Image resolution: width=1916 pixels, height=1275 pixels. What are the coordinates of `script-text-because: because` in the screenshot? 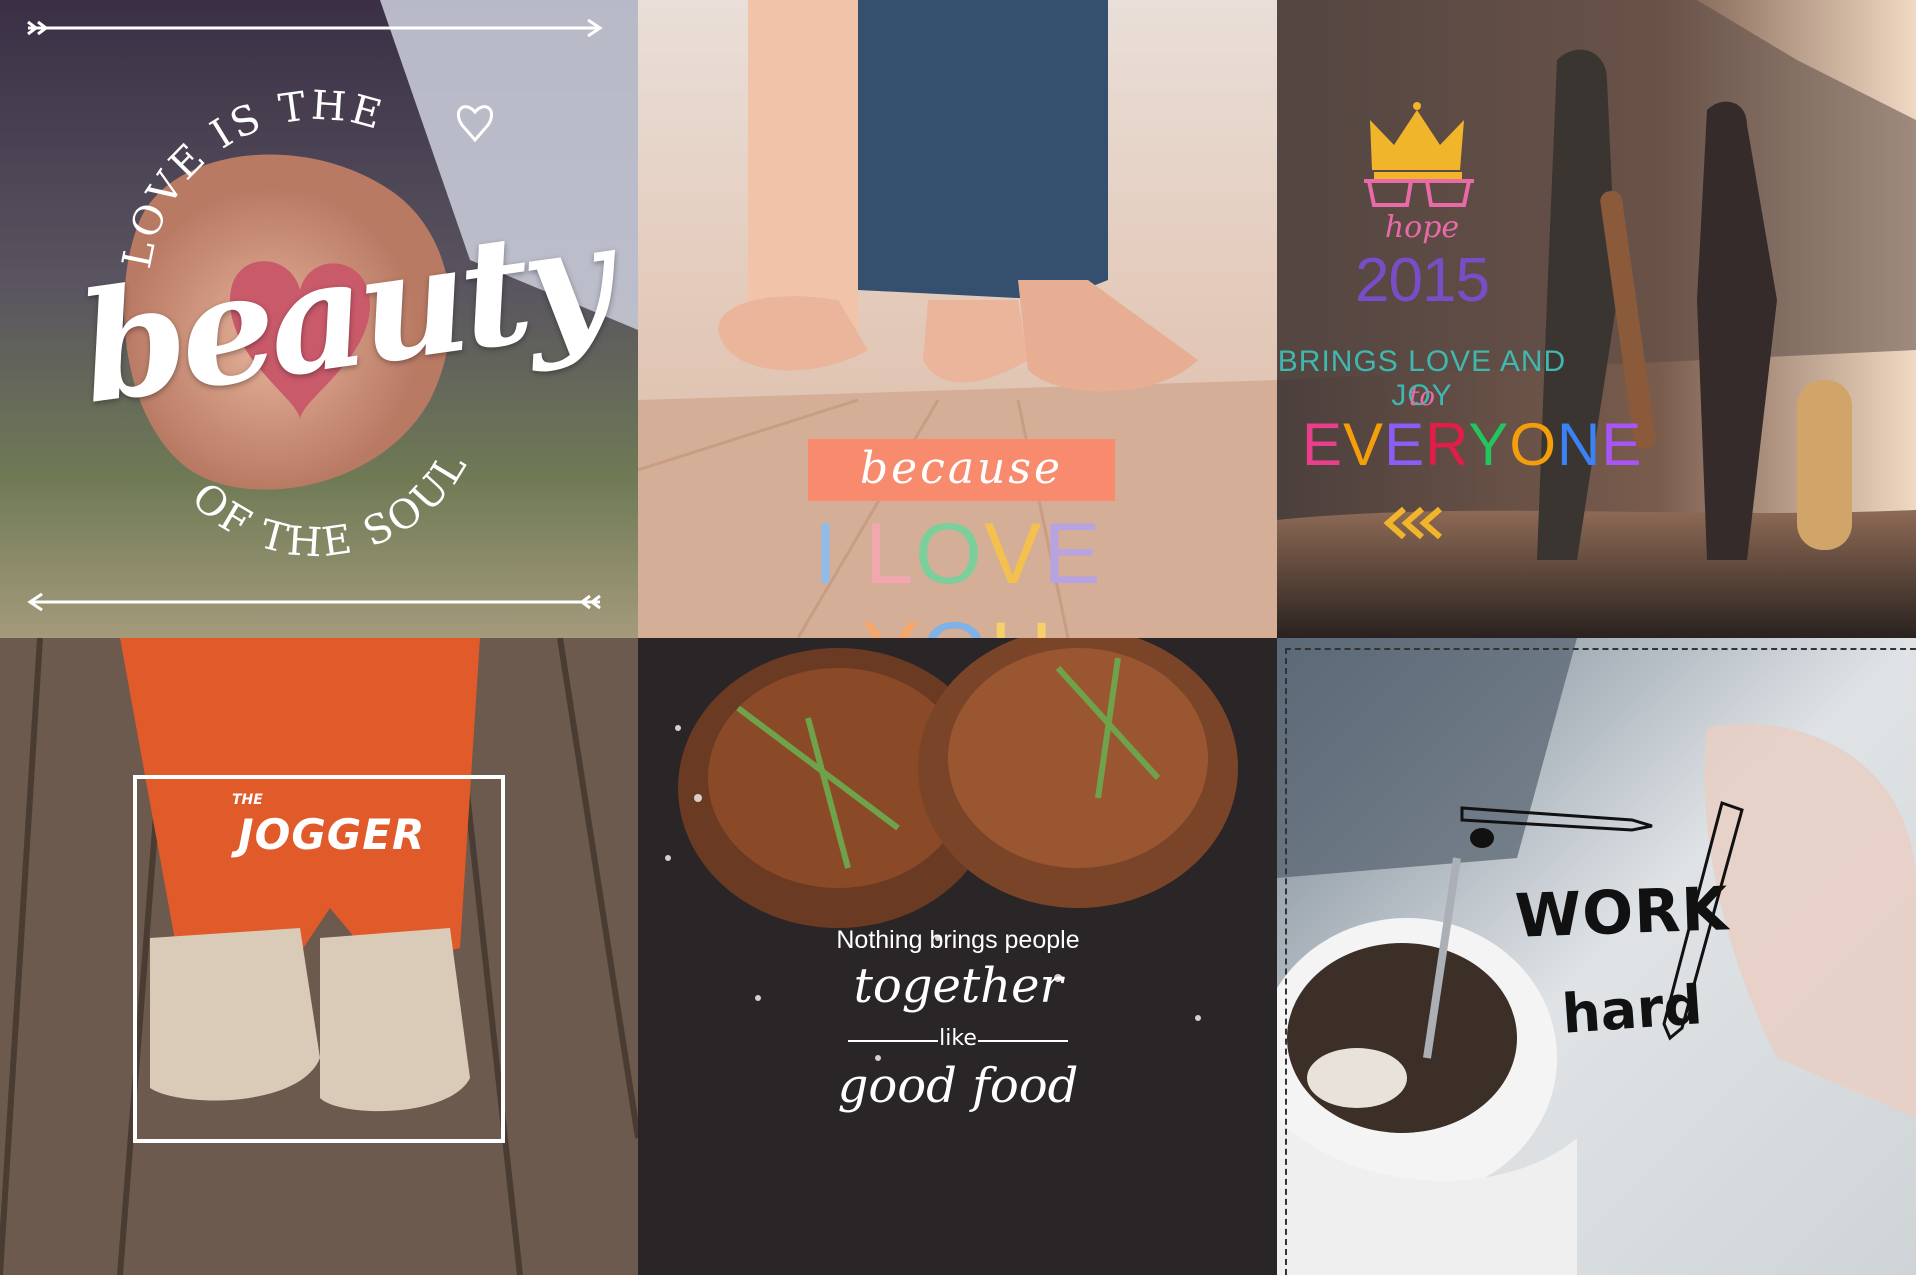 It's located at (961, 468).